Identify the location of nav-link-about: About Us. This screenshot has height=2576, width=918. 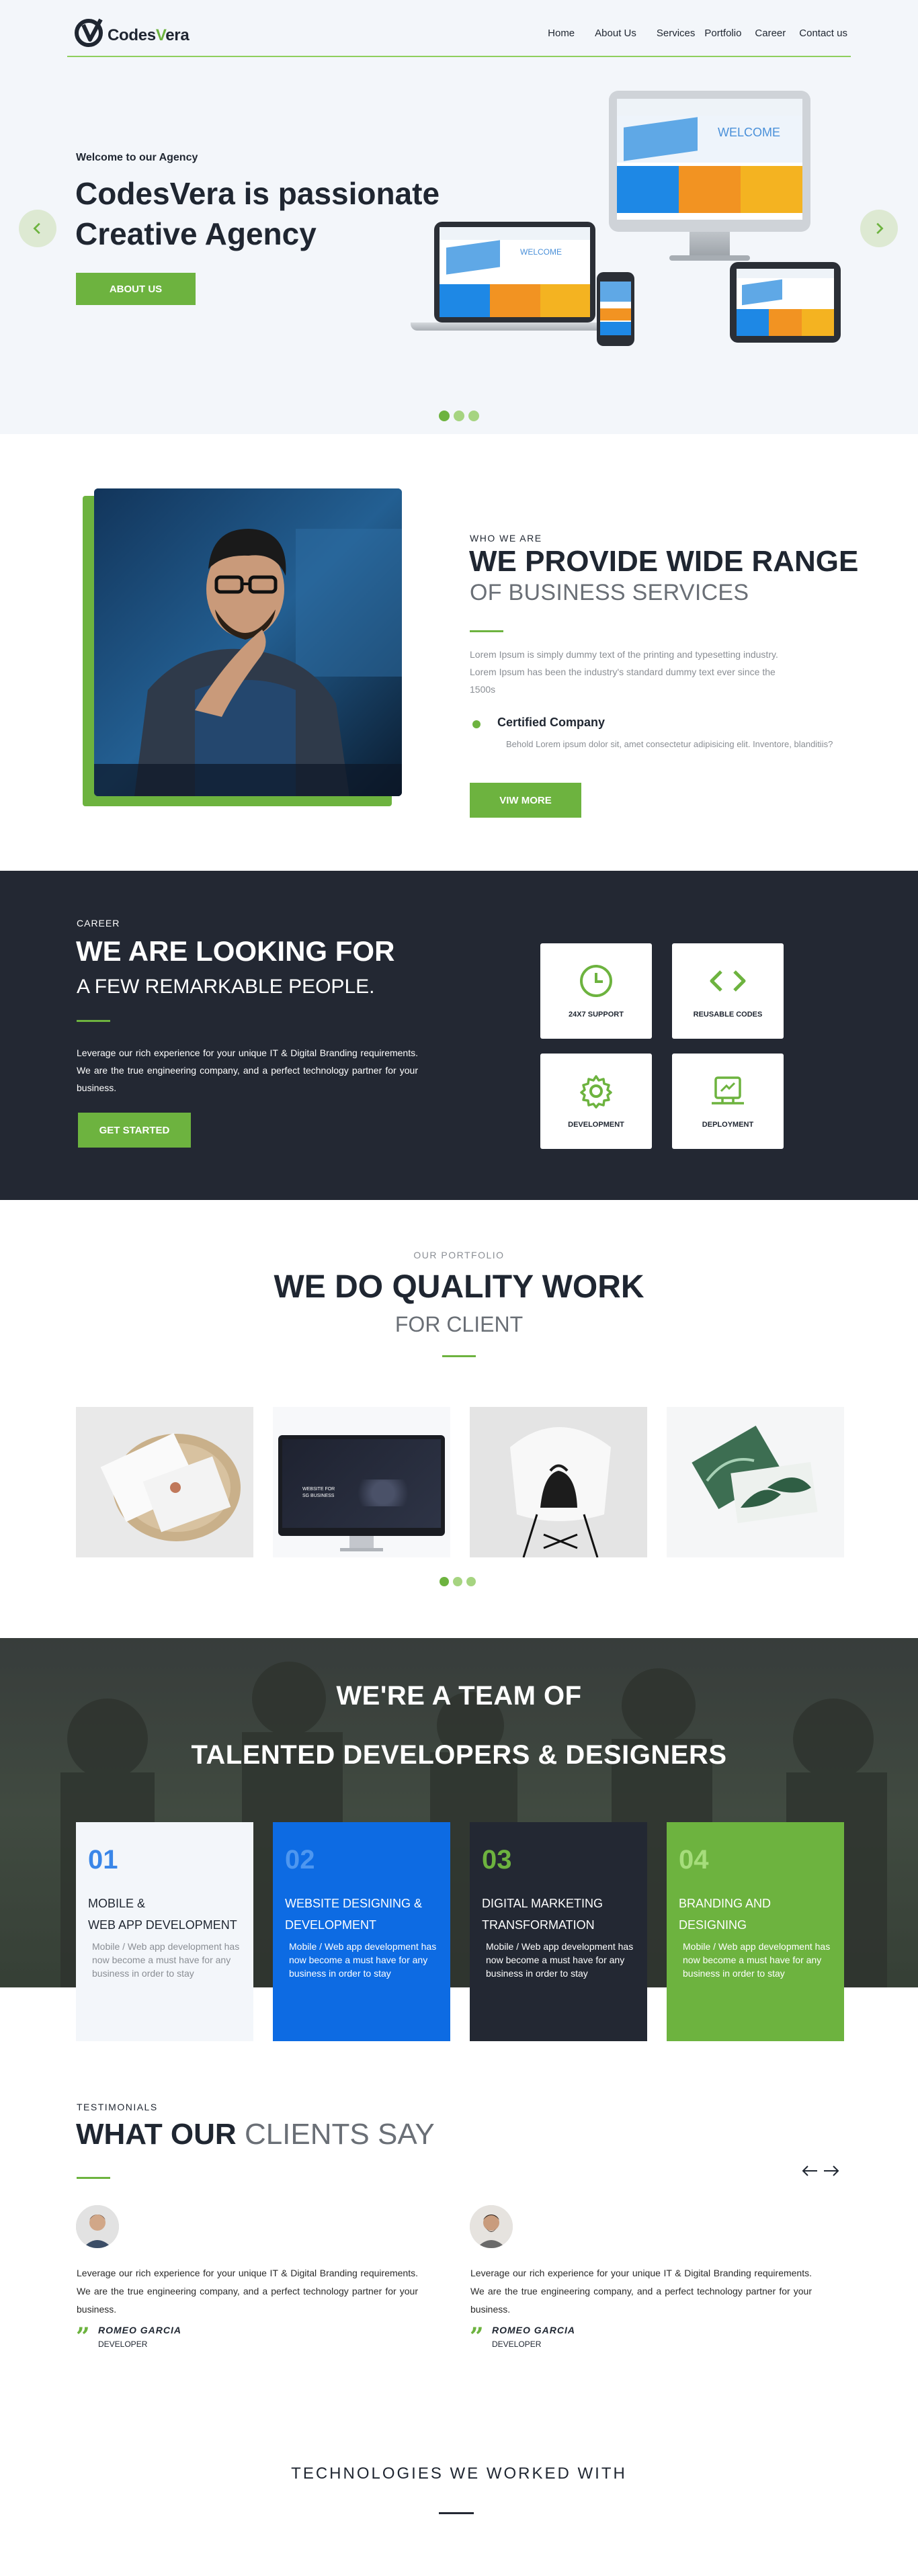
(615, 33).